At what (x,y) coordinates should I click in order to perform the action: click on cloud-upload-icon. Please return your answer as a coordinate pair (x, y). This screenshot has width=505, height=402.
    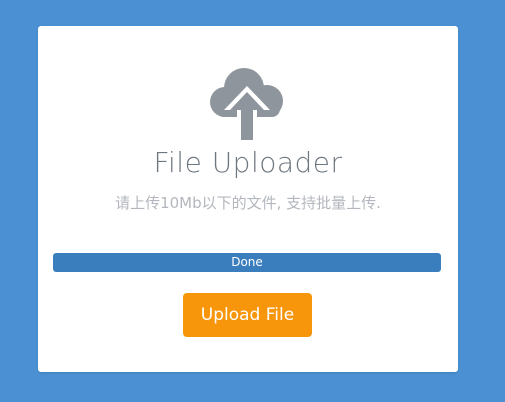
    Looking at the image, I should click on (247, 103).